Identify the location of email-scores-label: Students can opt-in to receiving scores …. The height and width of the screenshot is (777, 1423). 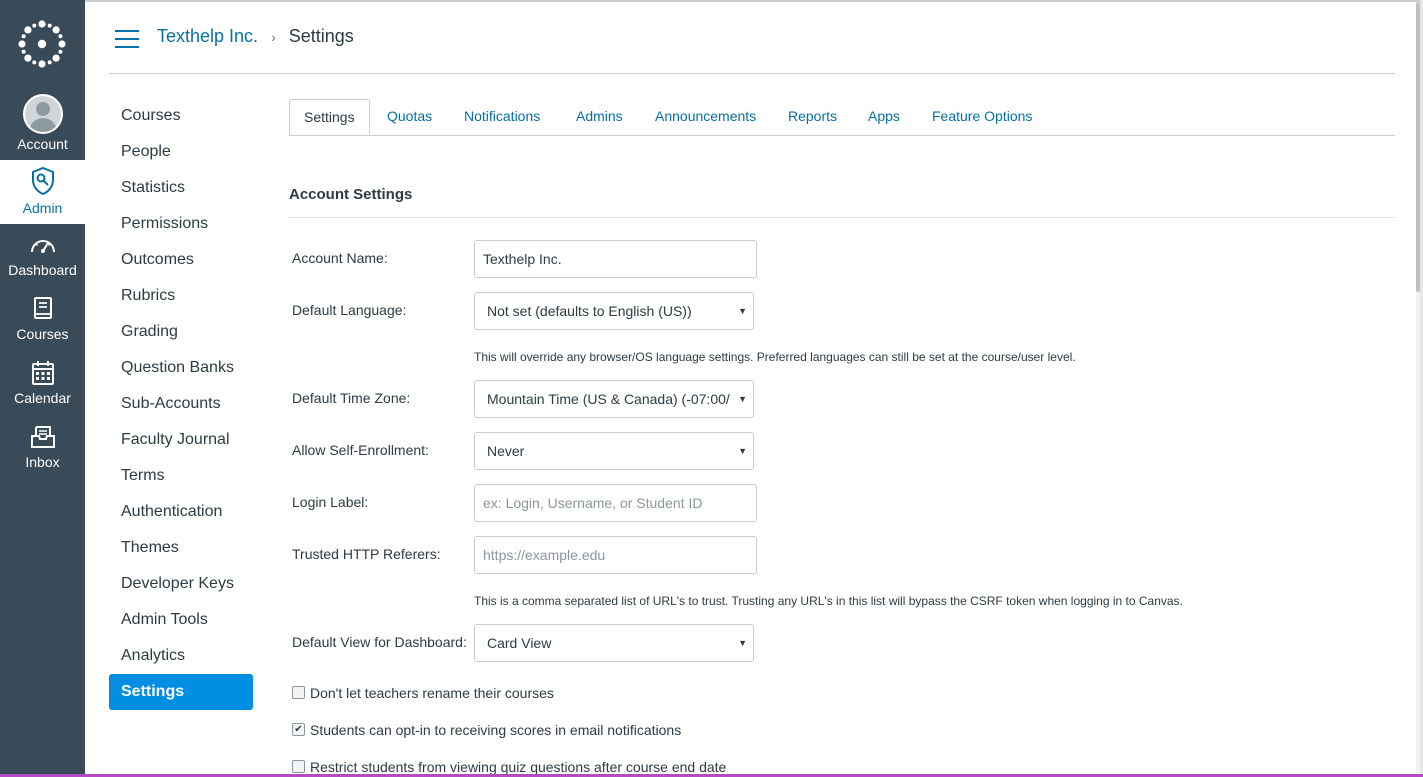
(496, 730).